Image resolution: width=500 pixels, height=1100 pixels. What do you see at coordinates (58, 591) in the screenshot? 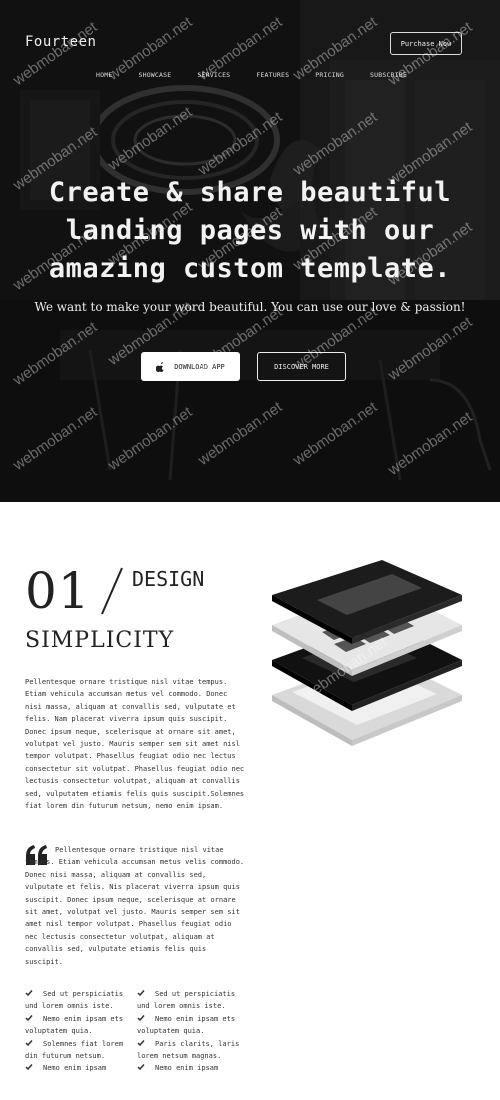
I see `feature-number: 01` at bounding box center [58, 591].